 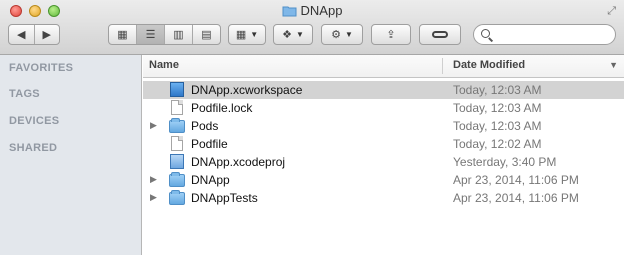 I want to click on xcworkspace-icon, so click(x=177, y=90).